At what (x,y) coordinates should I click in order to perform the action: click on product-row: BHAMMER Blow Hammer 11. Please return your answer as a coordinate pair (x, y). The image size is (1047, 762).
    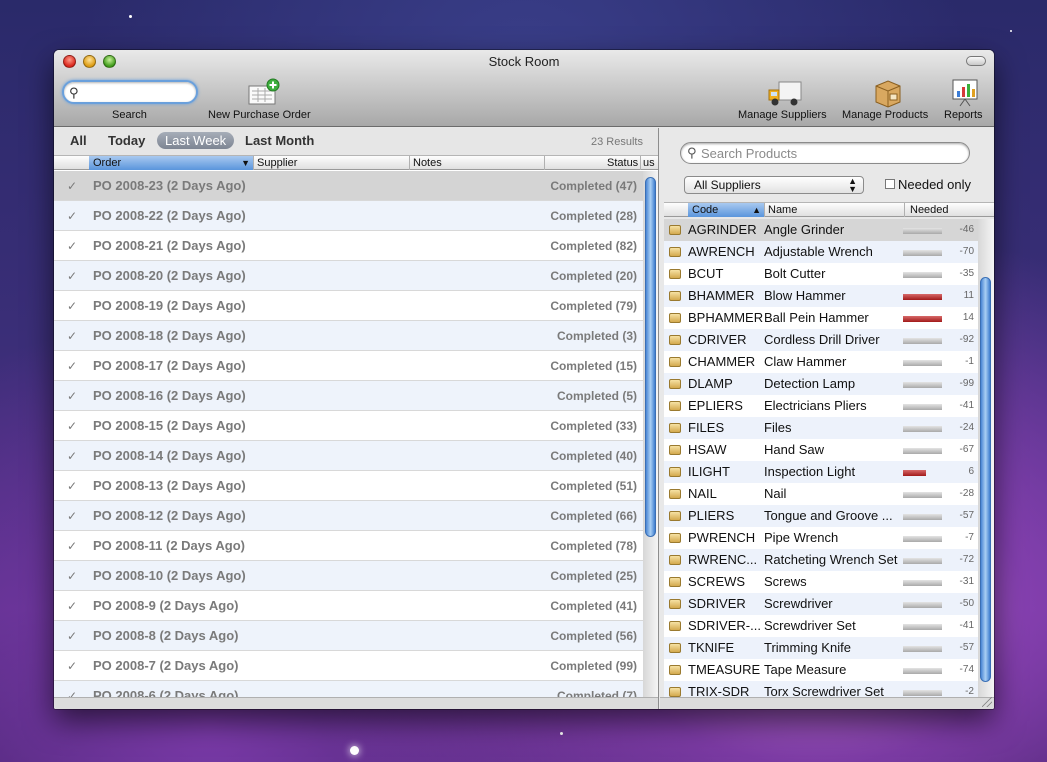
    Looking at the image, I should click on (821, 296).